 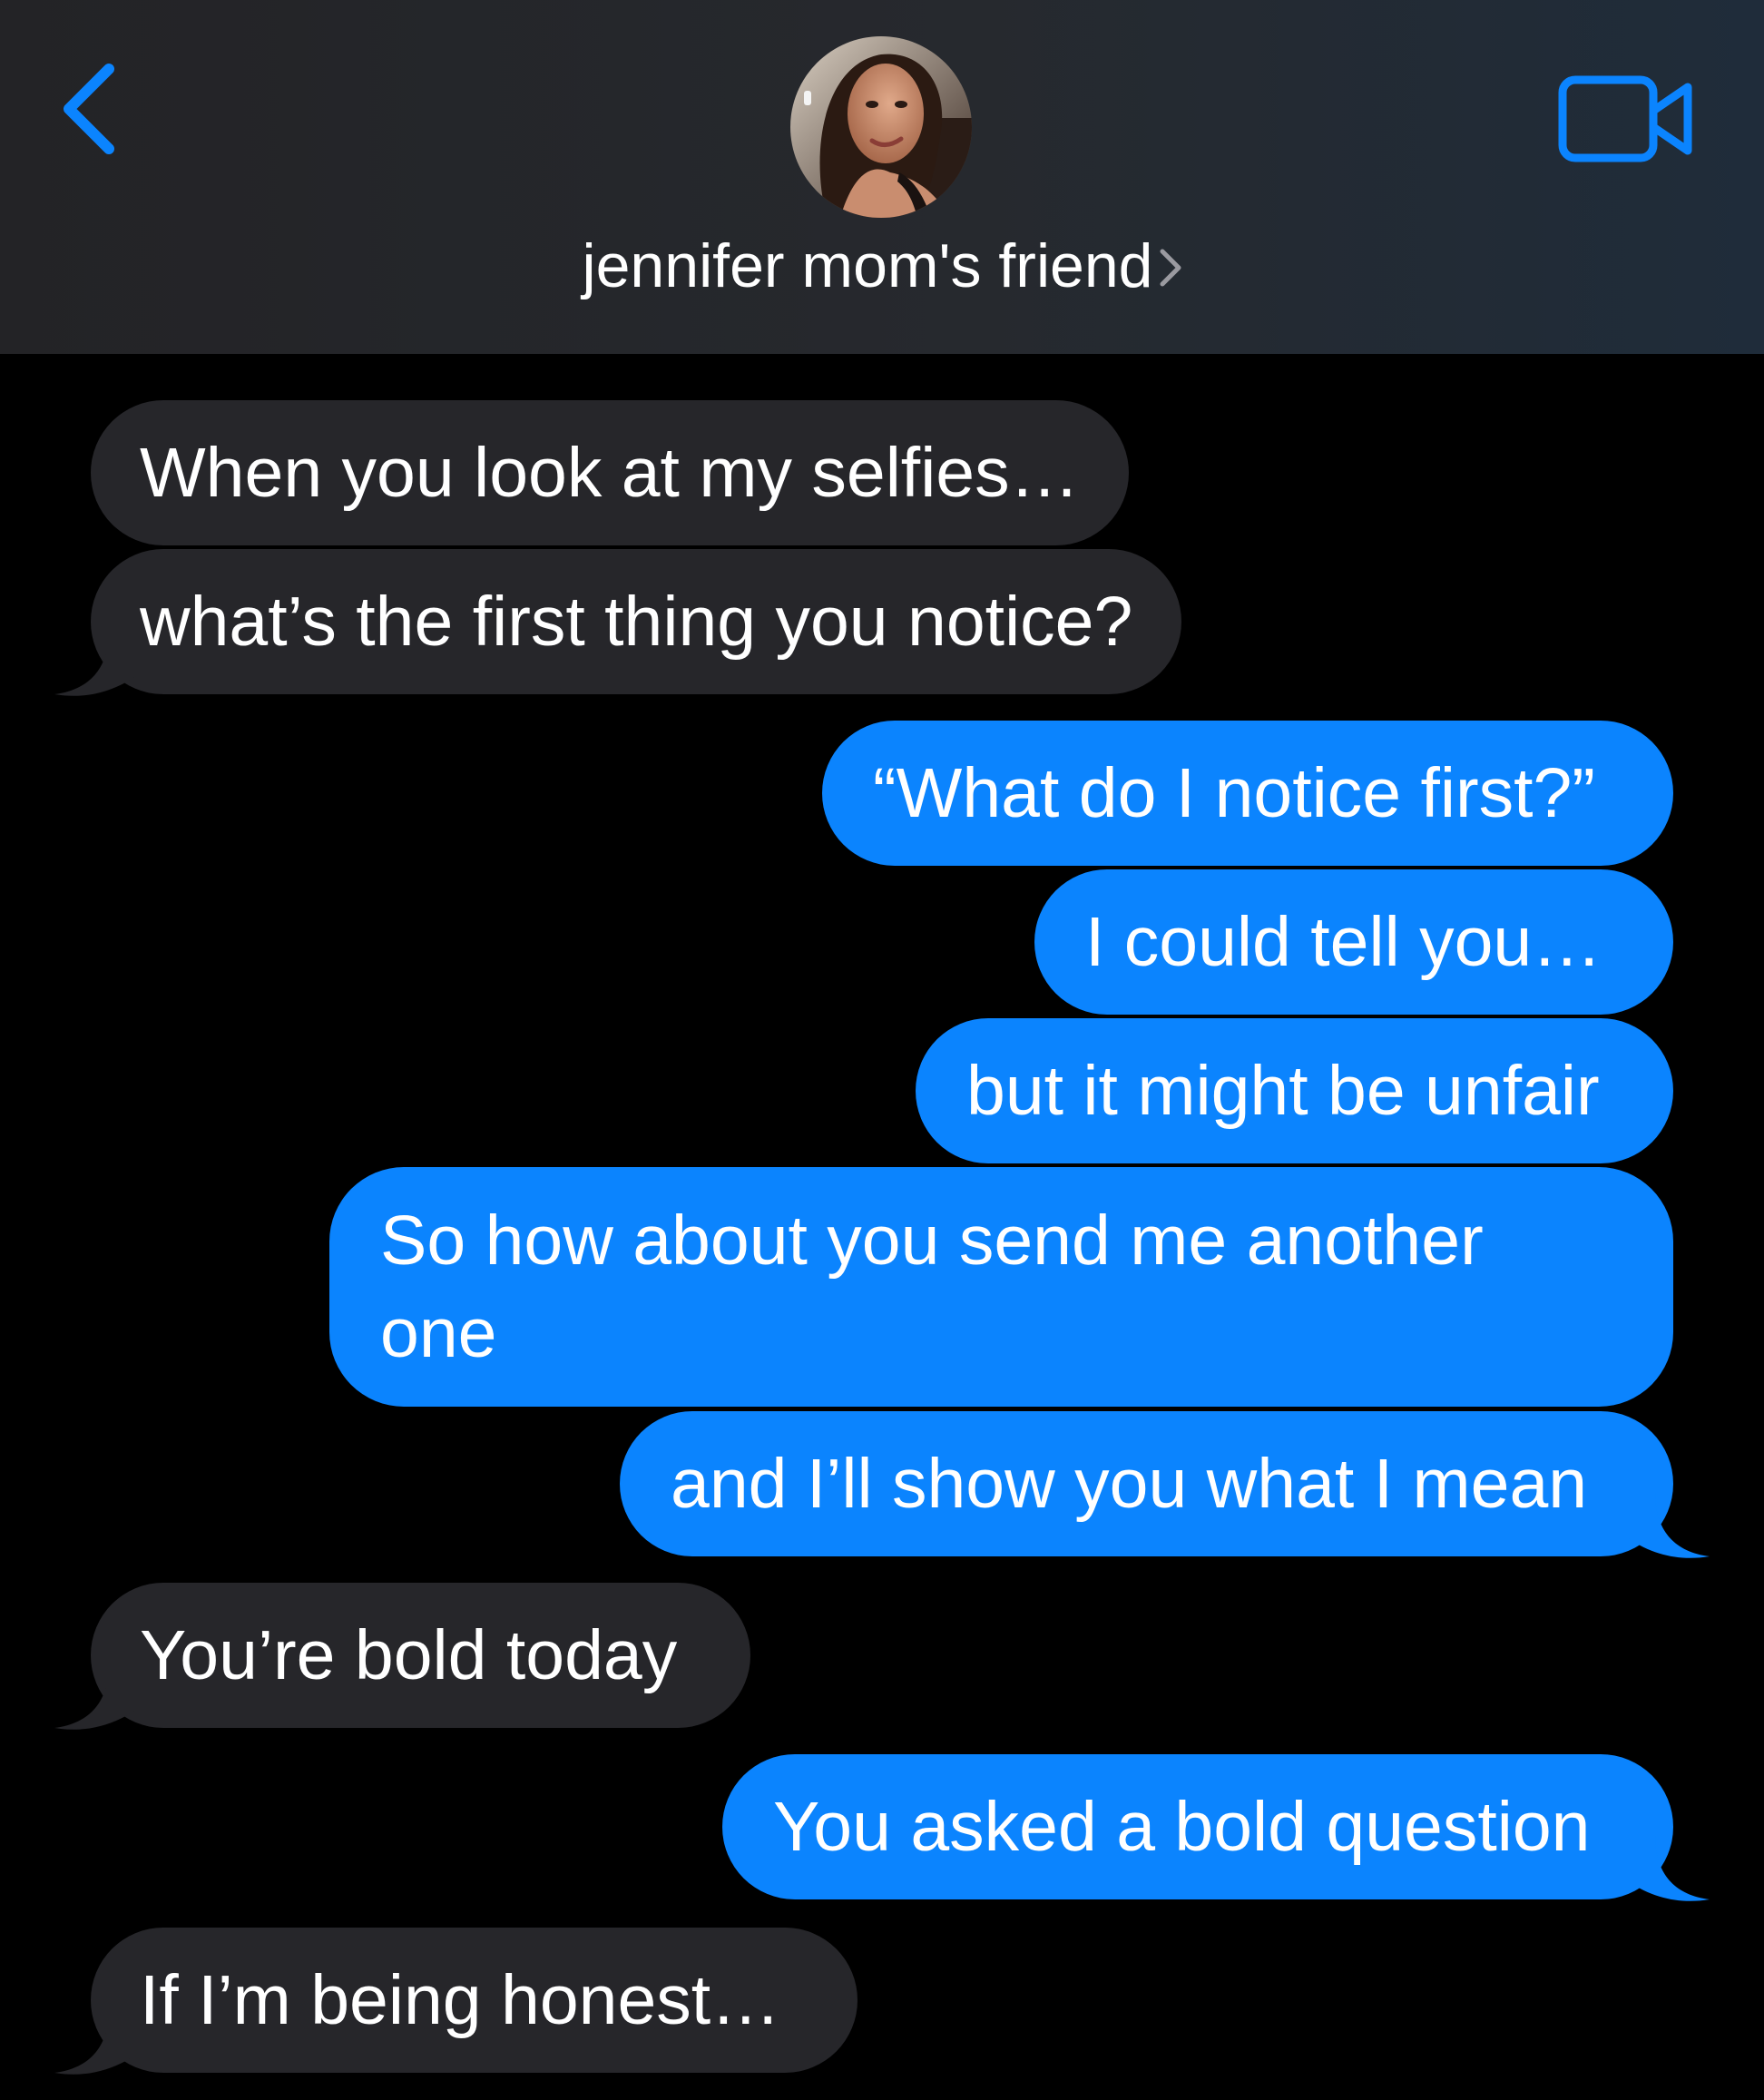 What do you see at coordinates (1283, 1091) in the screenshot?
I see `message-text: but it might be unfair` at bounding box center [1283, 1091].